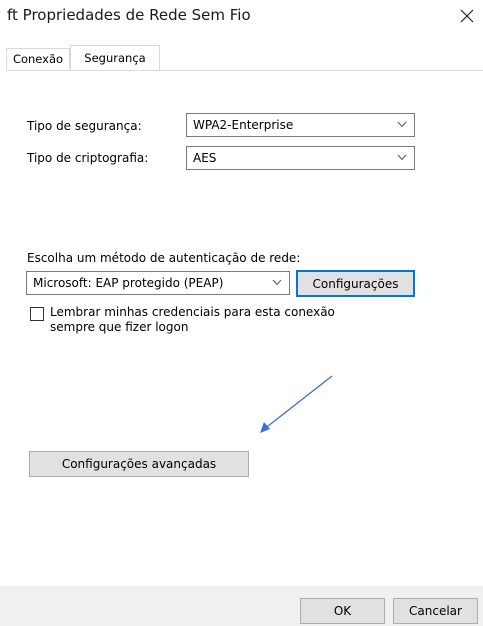 This screenshot has height=626, width=483. What do you see at coordinates (243, 125) in the screenshot?
I see `security-type-value: WPA2-Enterprise` at bounding box center [243, 125].